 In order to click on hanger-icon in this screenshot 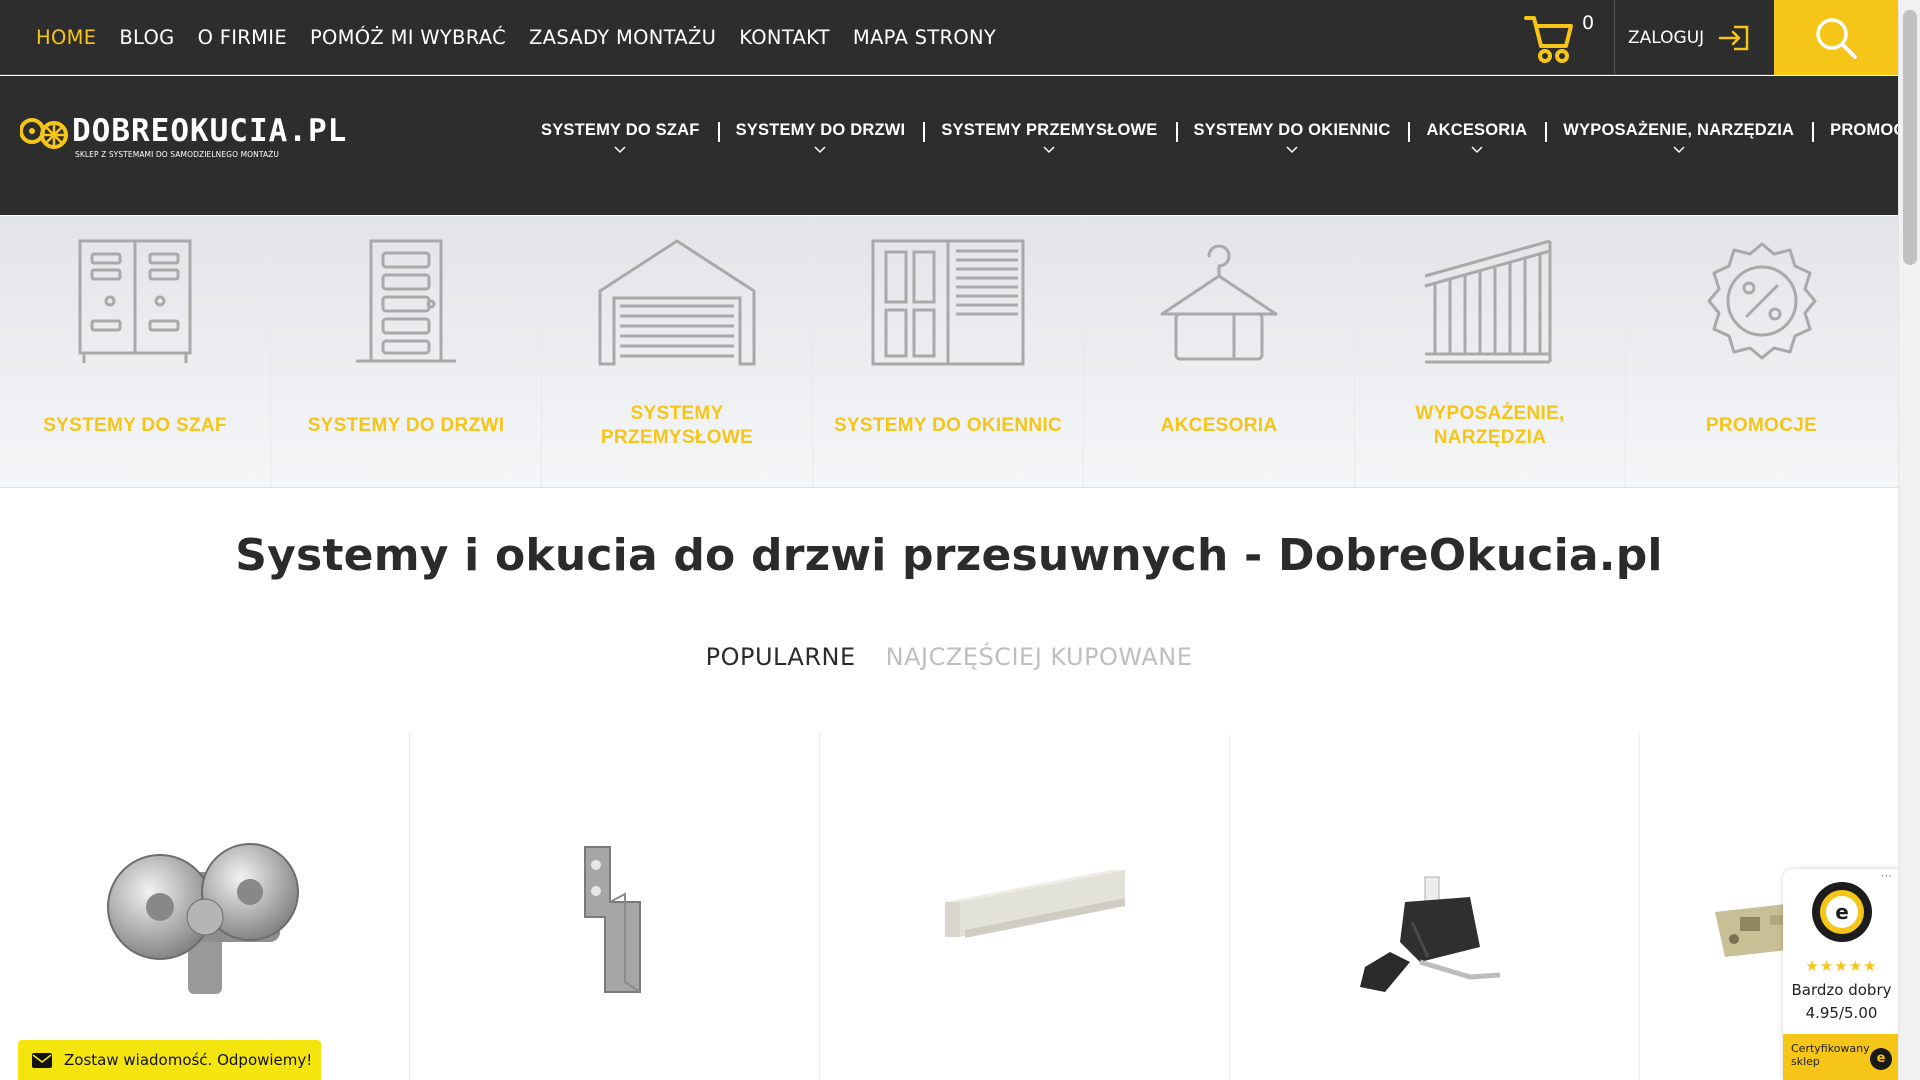, I will do `click(1219, 302)`.